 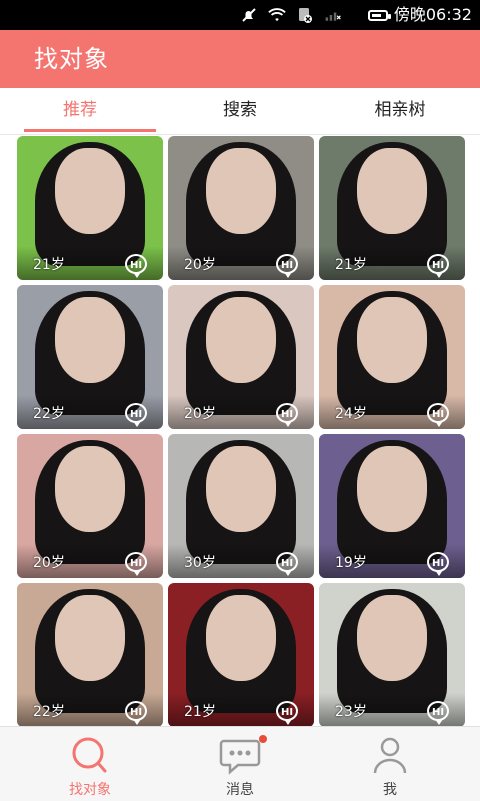 I want to click on status-time: 傍晚06:32, so click(x=419, y=15).